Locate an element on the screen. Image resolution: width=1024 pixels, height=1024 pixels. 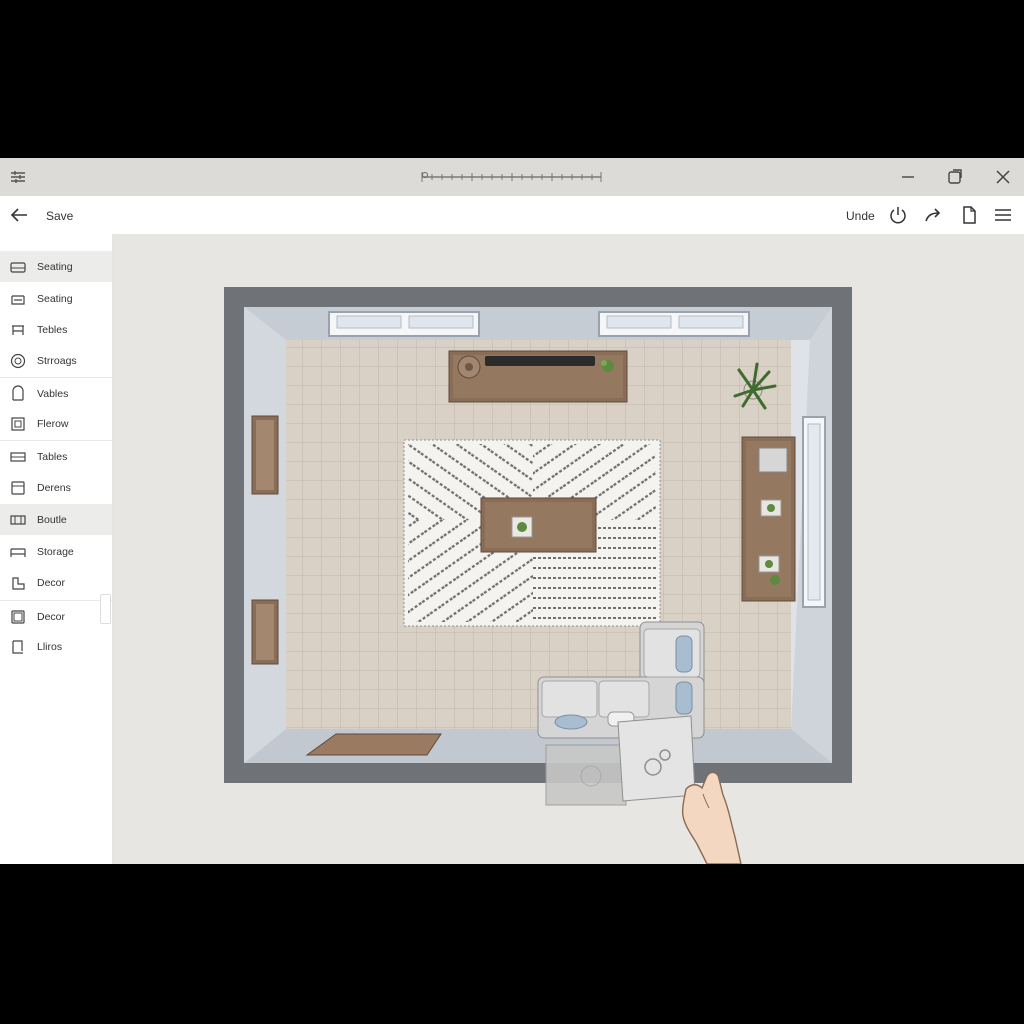
desk-icon is located at coordinates (18, 456).